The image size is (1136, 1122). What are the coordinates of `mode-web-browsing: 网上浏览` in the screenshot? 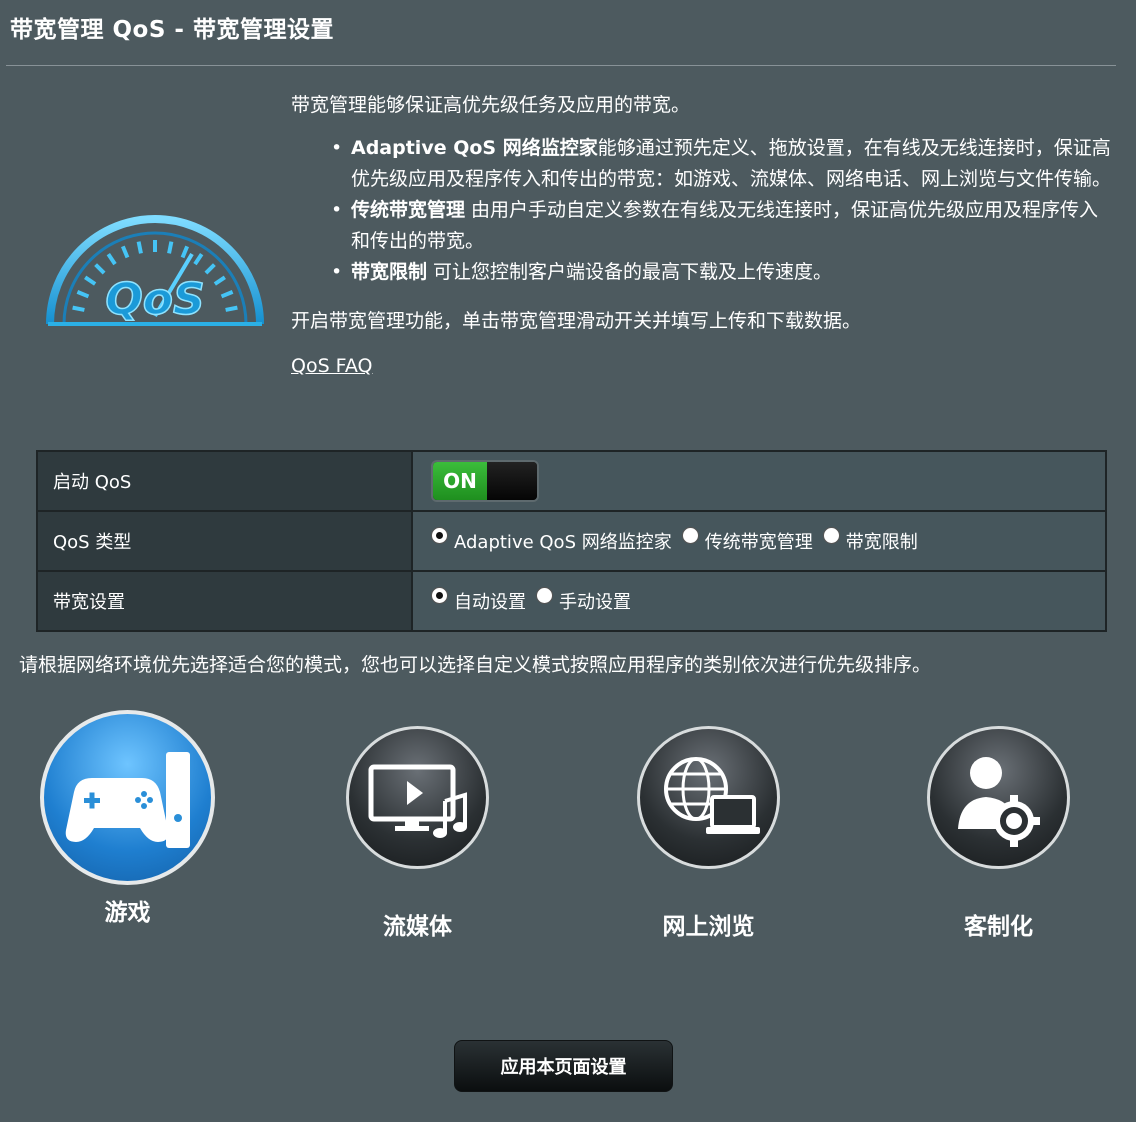 It's located at (708, 833).